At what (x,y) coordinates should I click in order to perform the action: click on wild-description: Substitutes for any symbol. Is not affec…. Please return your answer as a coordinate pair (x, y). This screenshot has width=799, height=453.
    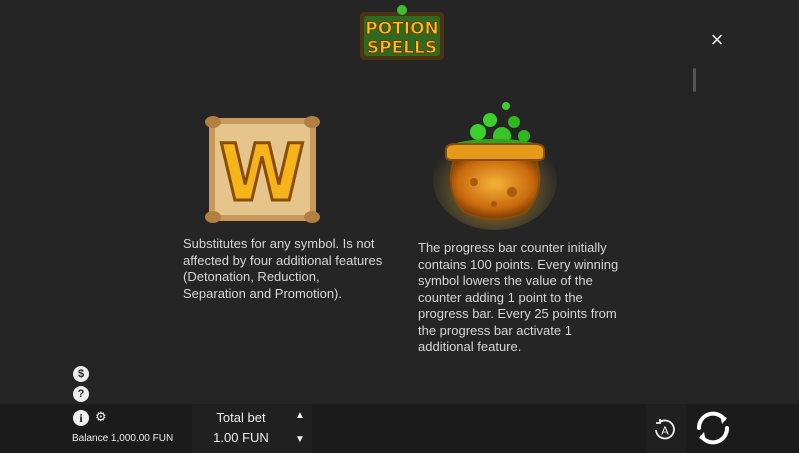
    Looking at the image, I should click on (283, 268).